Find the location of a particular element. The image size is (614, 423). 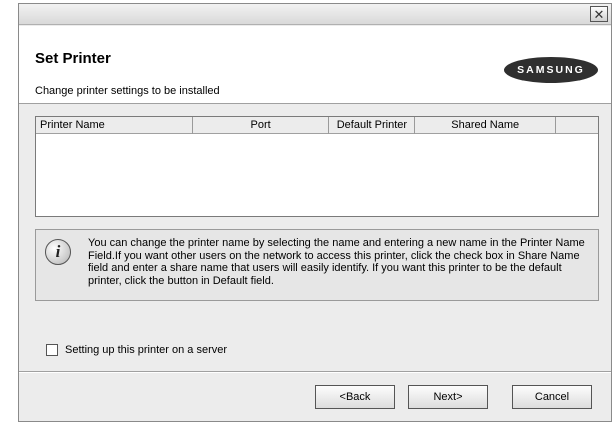

cancel-button: Cancel is located at coordinates (552, 397).